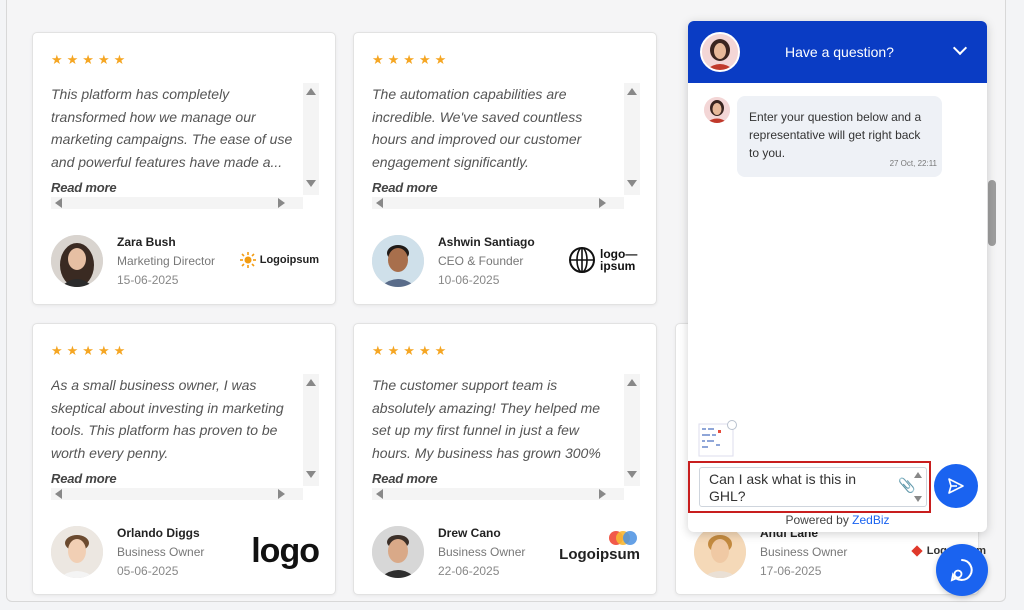 The height and width of the screenshot is (610, 1024). I want to click on agent-message-avatar, so click(717, 110).